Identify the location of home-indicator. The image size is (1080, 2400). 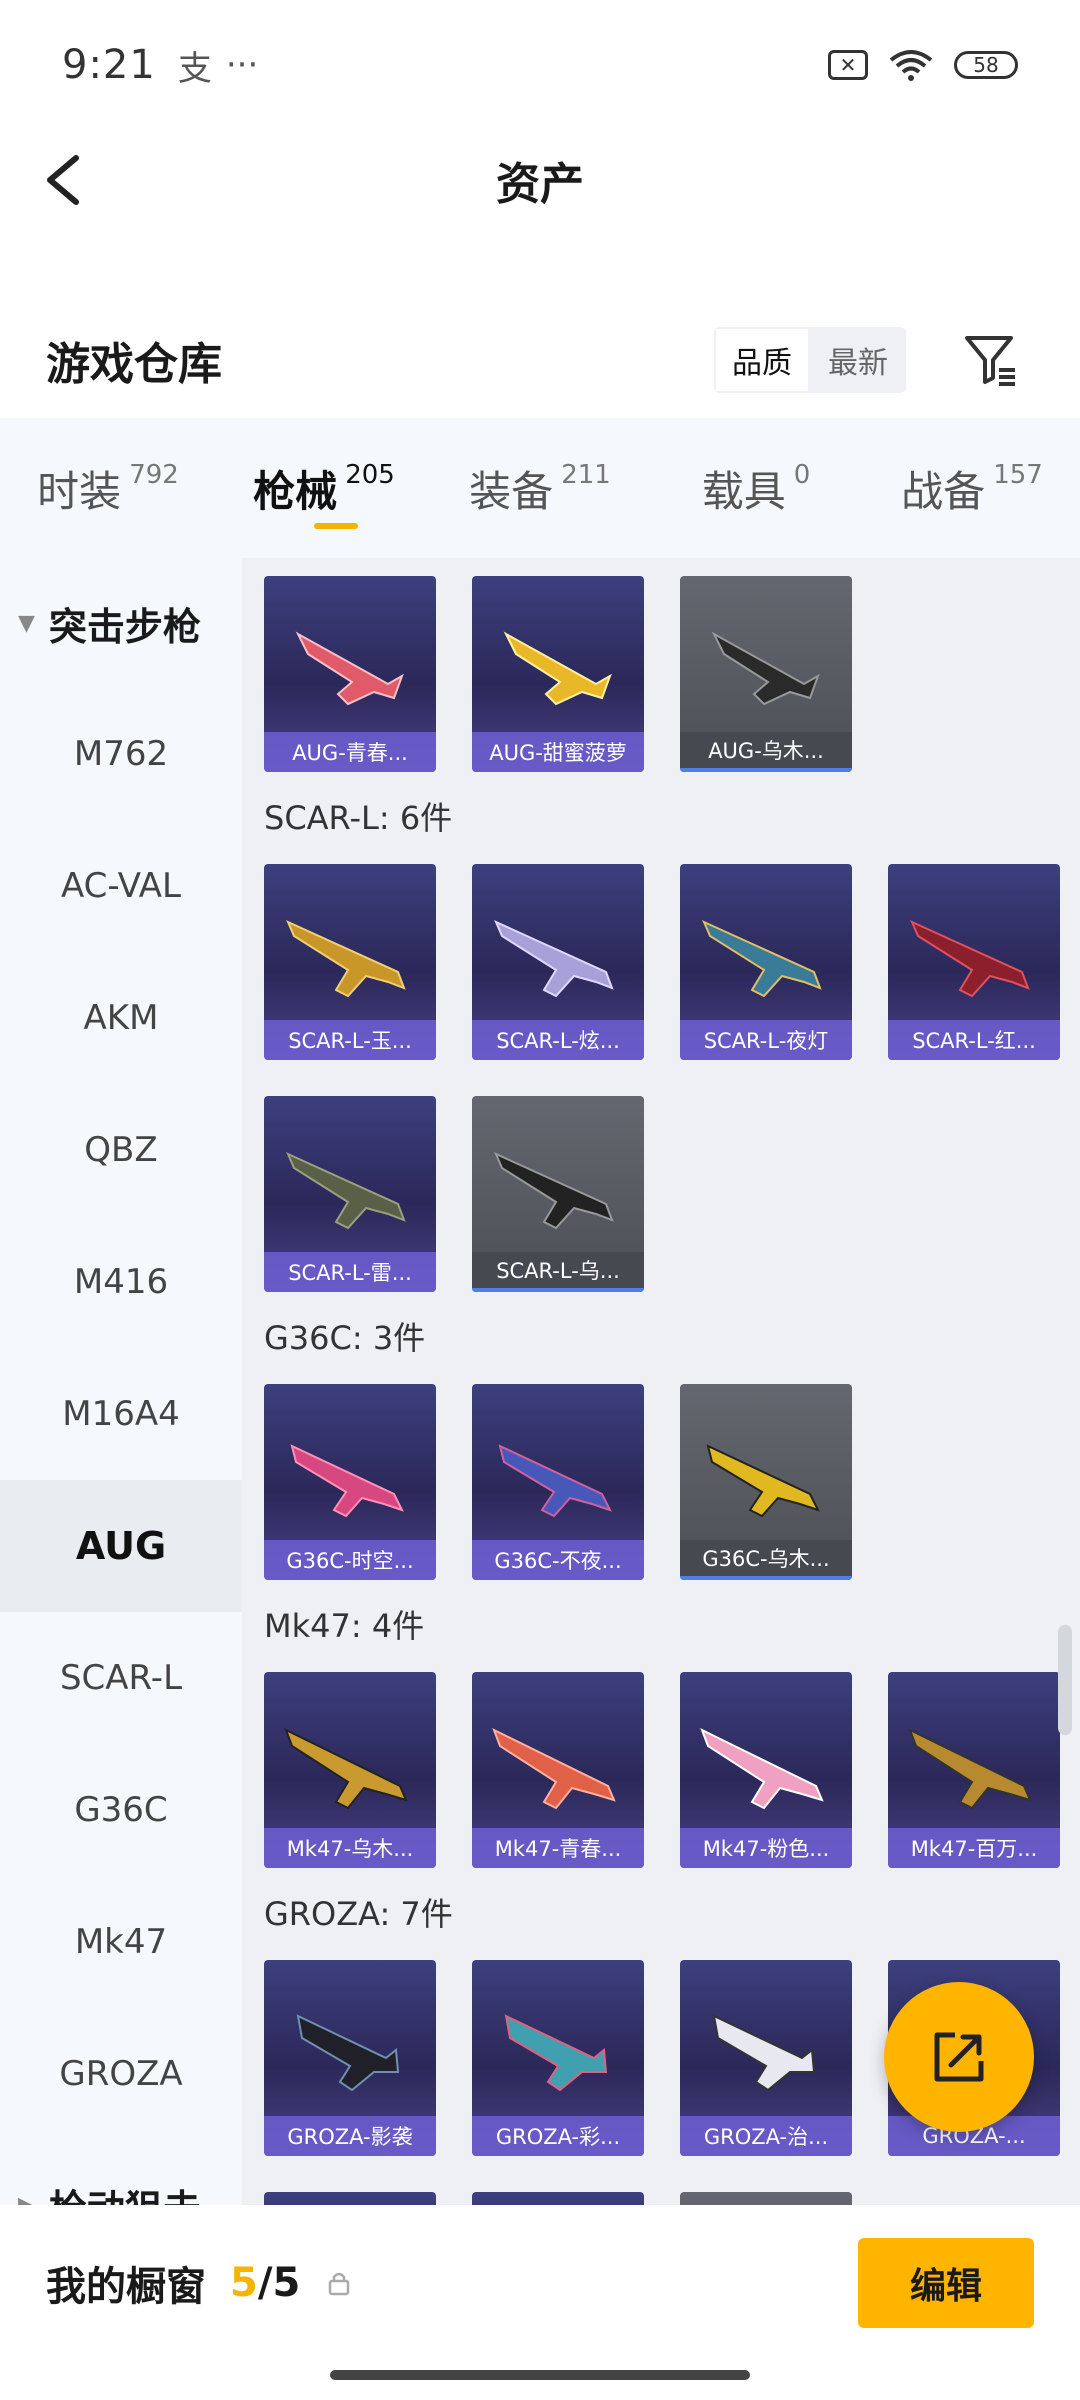
(540, 2375).